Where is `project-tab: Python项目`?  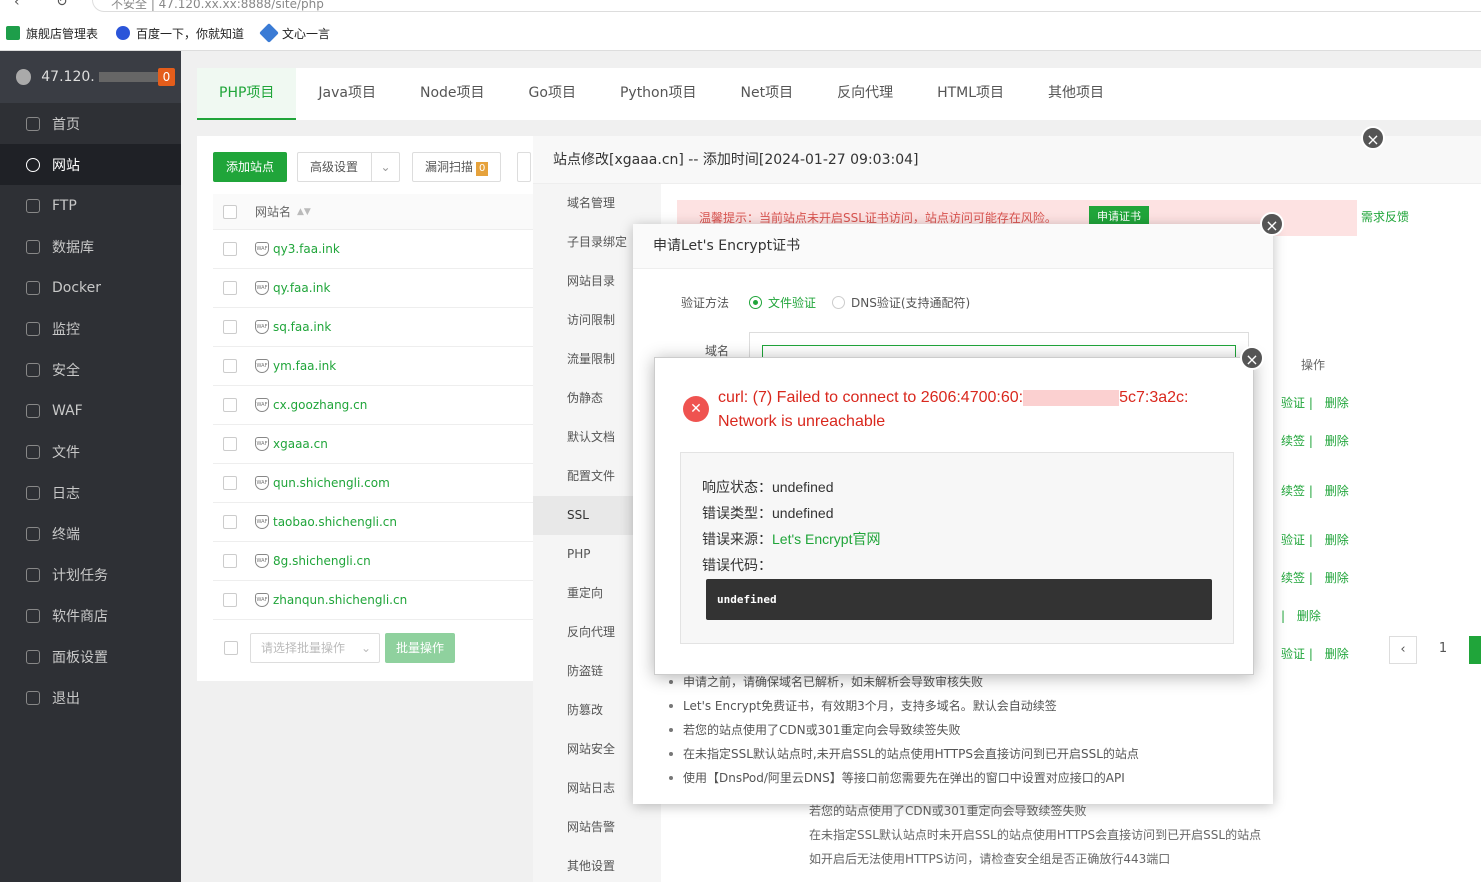
project-tab: Python项目 is located at coordinates (658, 94).